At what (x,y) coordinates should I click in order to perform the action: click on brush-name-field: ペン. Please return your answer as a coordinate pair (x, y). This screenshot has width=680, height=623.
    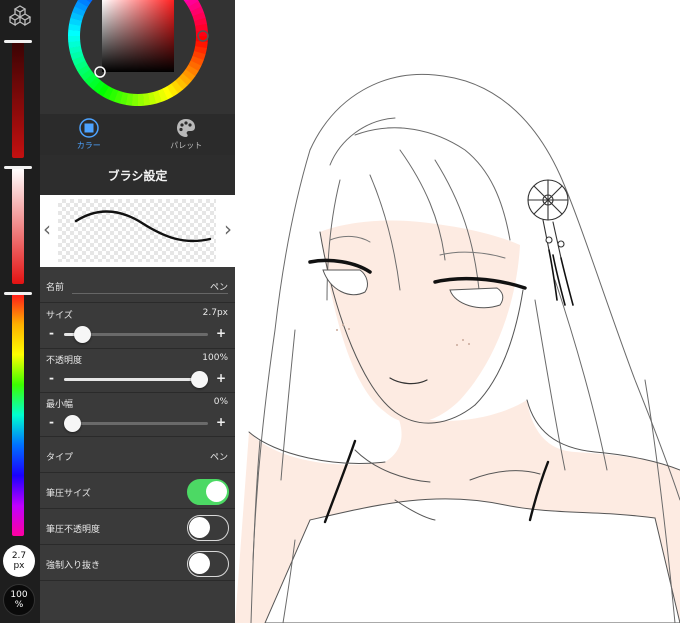
    Looking at the image, I should click on (219, 286).